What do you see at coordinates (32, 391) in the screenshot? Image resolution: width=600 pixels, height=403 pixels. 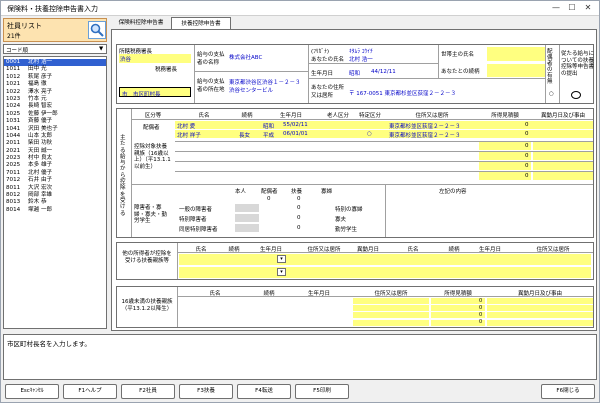 I see `esc-cancel-button: Escｷｬﾝｾﾙ` at bounding box center [32, 391].